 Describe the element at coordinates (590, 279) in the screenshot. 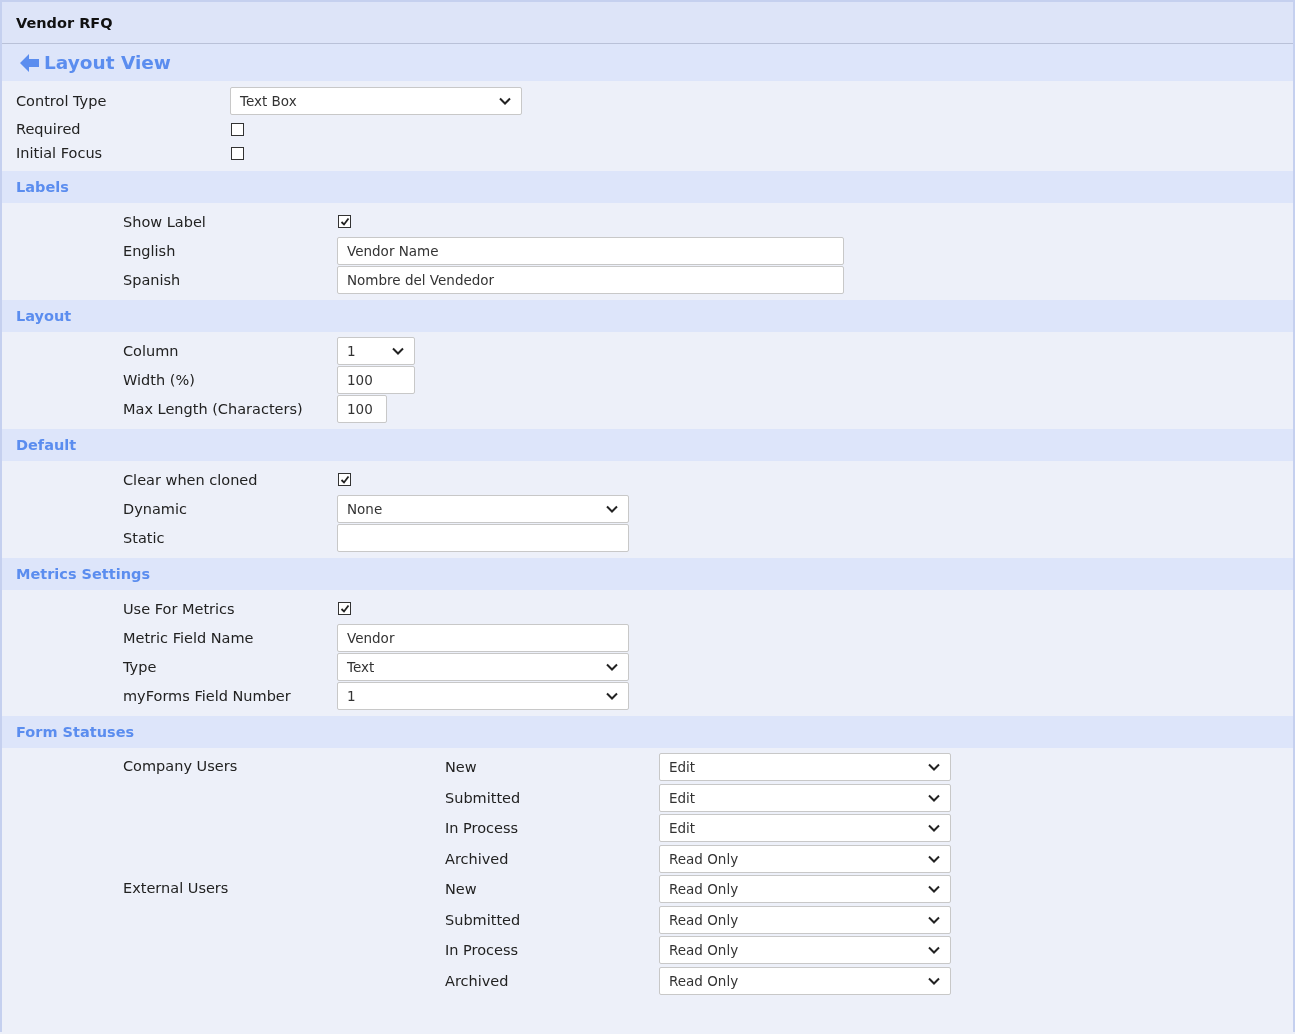

I see `input-field: Nombre del Vendedor` at that location.